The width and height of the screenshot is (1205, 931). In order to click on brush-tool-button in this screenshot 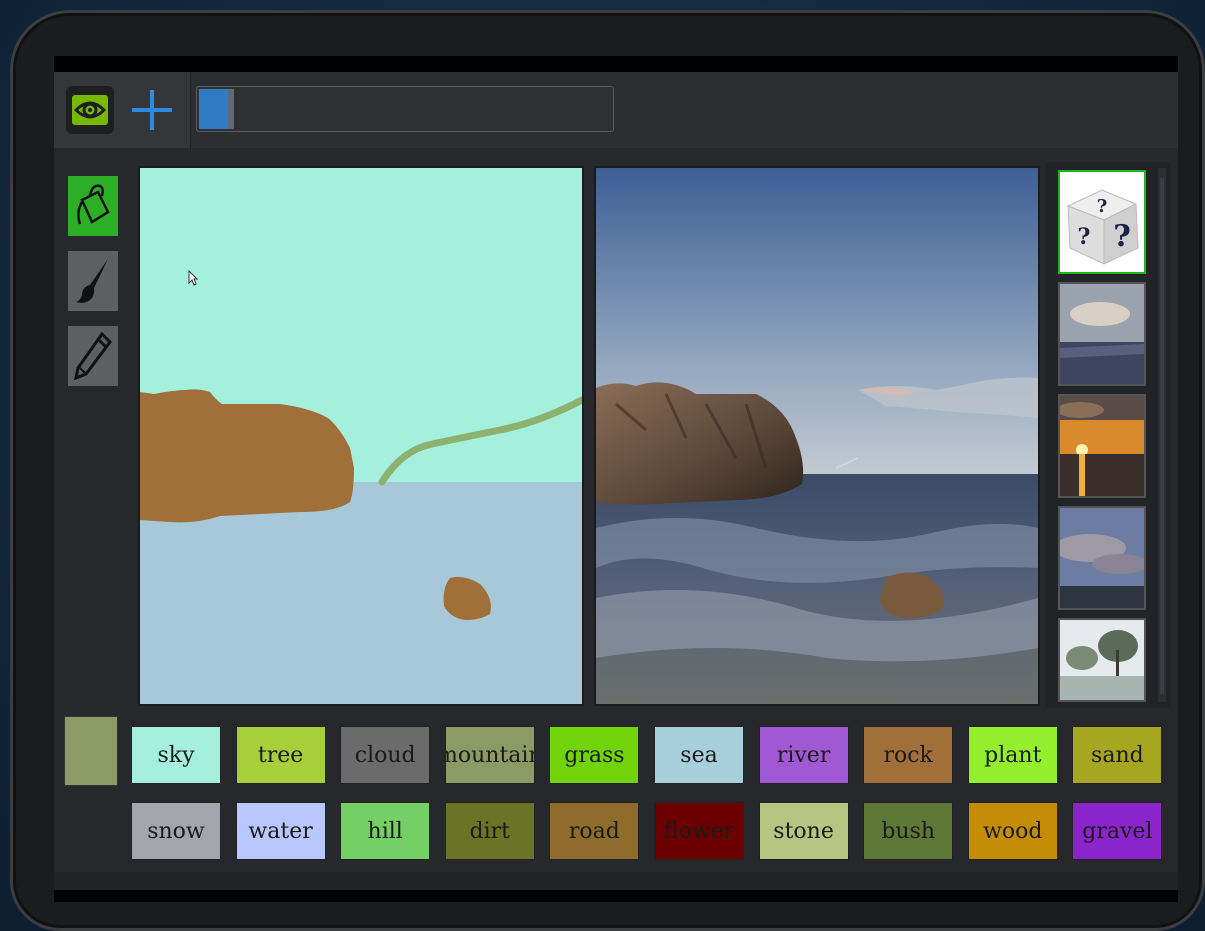, I will do `click(93, 281)`.